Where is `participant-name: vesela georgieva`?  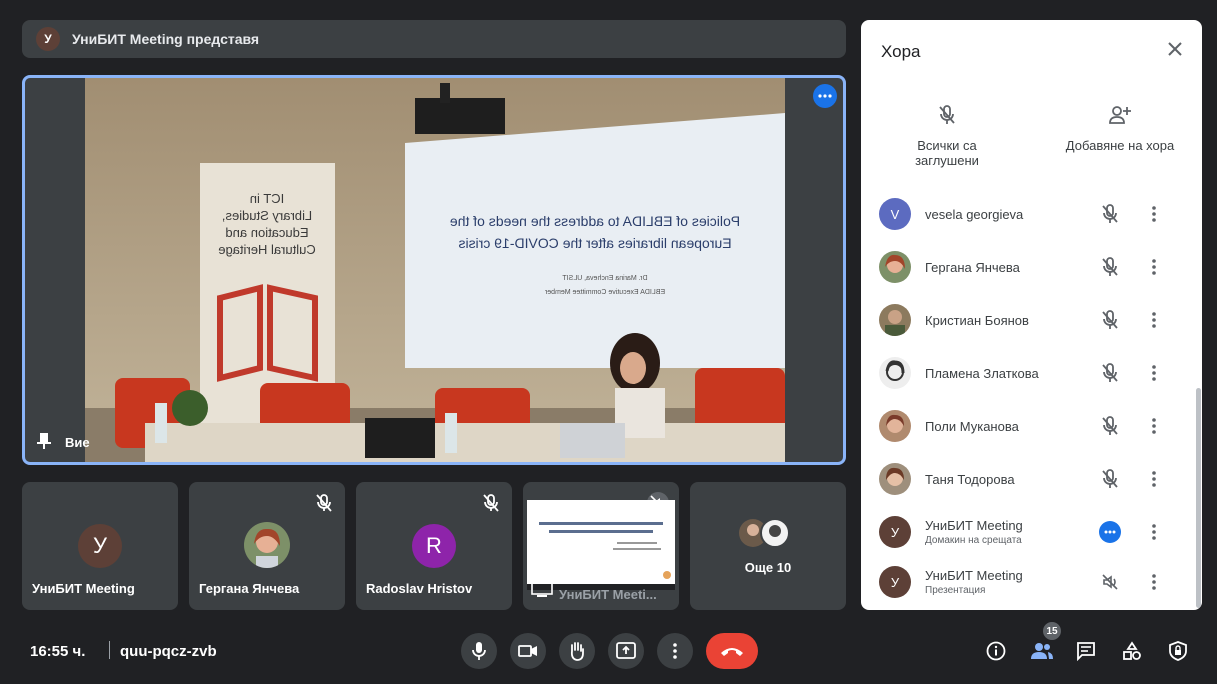
participant-name: vesela georgieva is located at coordinates (974, 214).